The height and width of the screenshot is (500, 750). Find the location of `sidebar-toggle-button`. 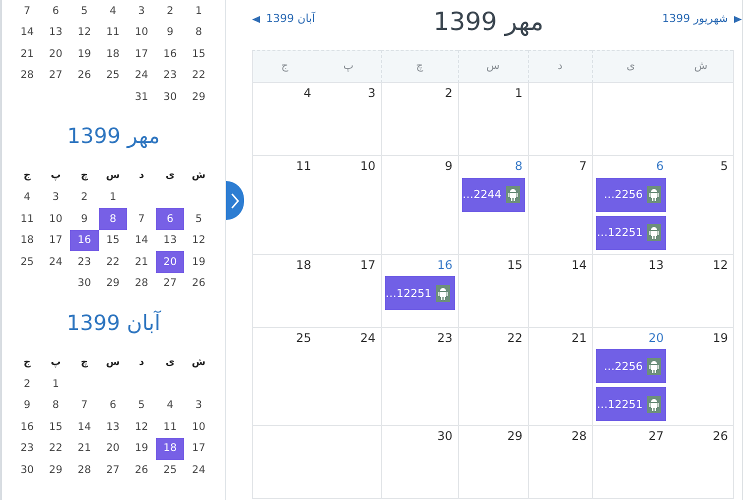

sidebar-toggle-button is located at coordinates (235, 200).